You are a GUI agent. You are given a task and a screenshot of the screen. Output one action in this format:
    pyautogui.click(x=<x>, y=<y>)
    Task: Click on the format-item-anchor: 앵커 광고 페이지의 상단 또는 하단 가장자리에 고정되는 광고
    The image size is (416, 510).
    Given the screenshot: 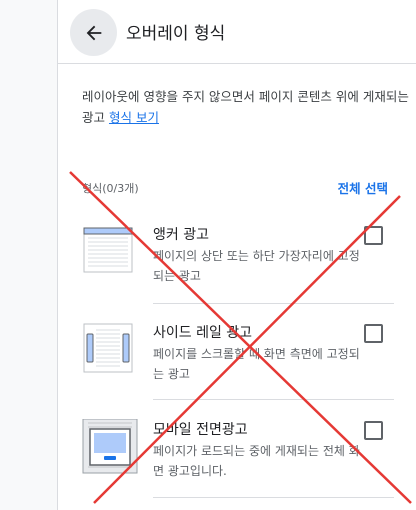 What is the action you would take?
    pyautogui.click(x=238, y=264)
    